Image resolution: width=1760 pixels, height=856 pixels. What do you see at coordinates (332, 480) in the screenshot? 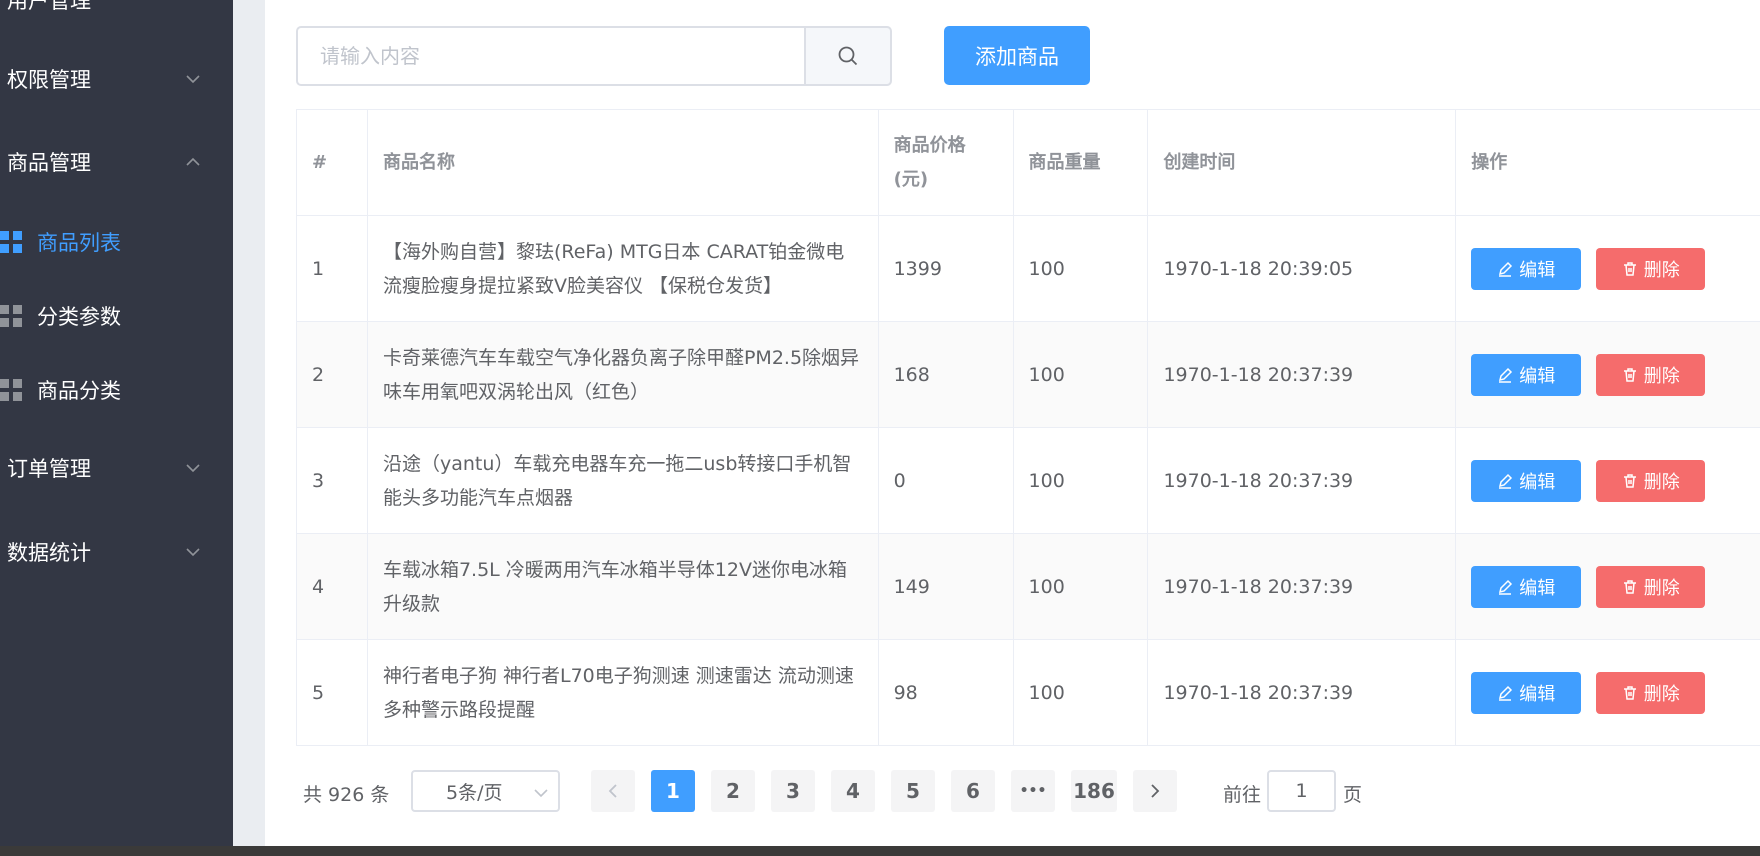
I see `row-index: 3` at bounding box center [332, 480].